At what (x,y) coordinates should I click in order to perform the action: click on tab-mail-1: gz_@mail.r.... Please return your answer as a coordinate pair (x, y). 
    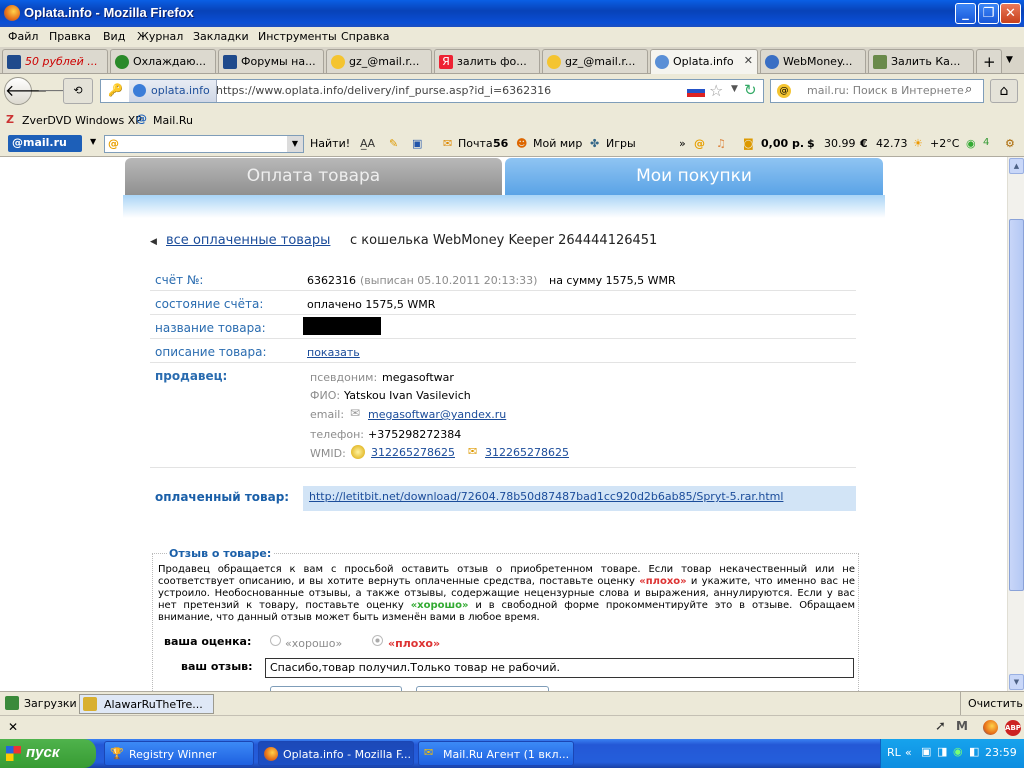
    Looking at the image, I should click on (379, 61).